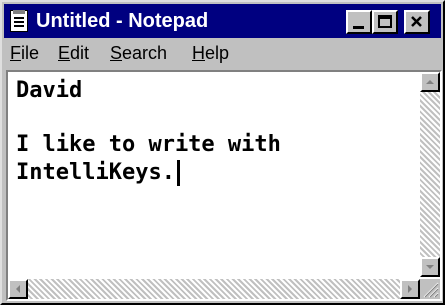 Image resolution: width=445 pixels, height=305 pixels. I want to click on text-caret, so click(178, 173).